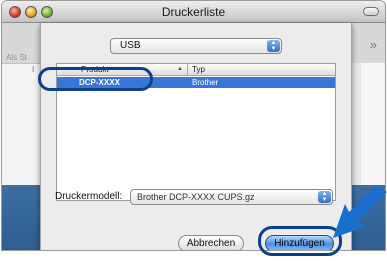  Describe the element at coordinates (130, 45) in the screenshot. I see `connection-type-value: USB` at that location.